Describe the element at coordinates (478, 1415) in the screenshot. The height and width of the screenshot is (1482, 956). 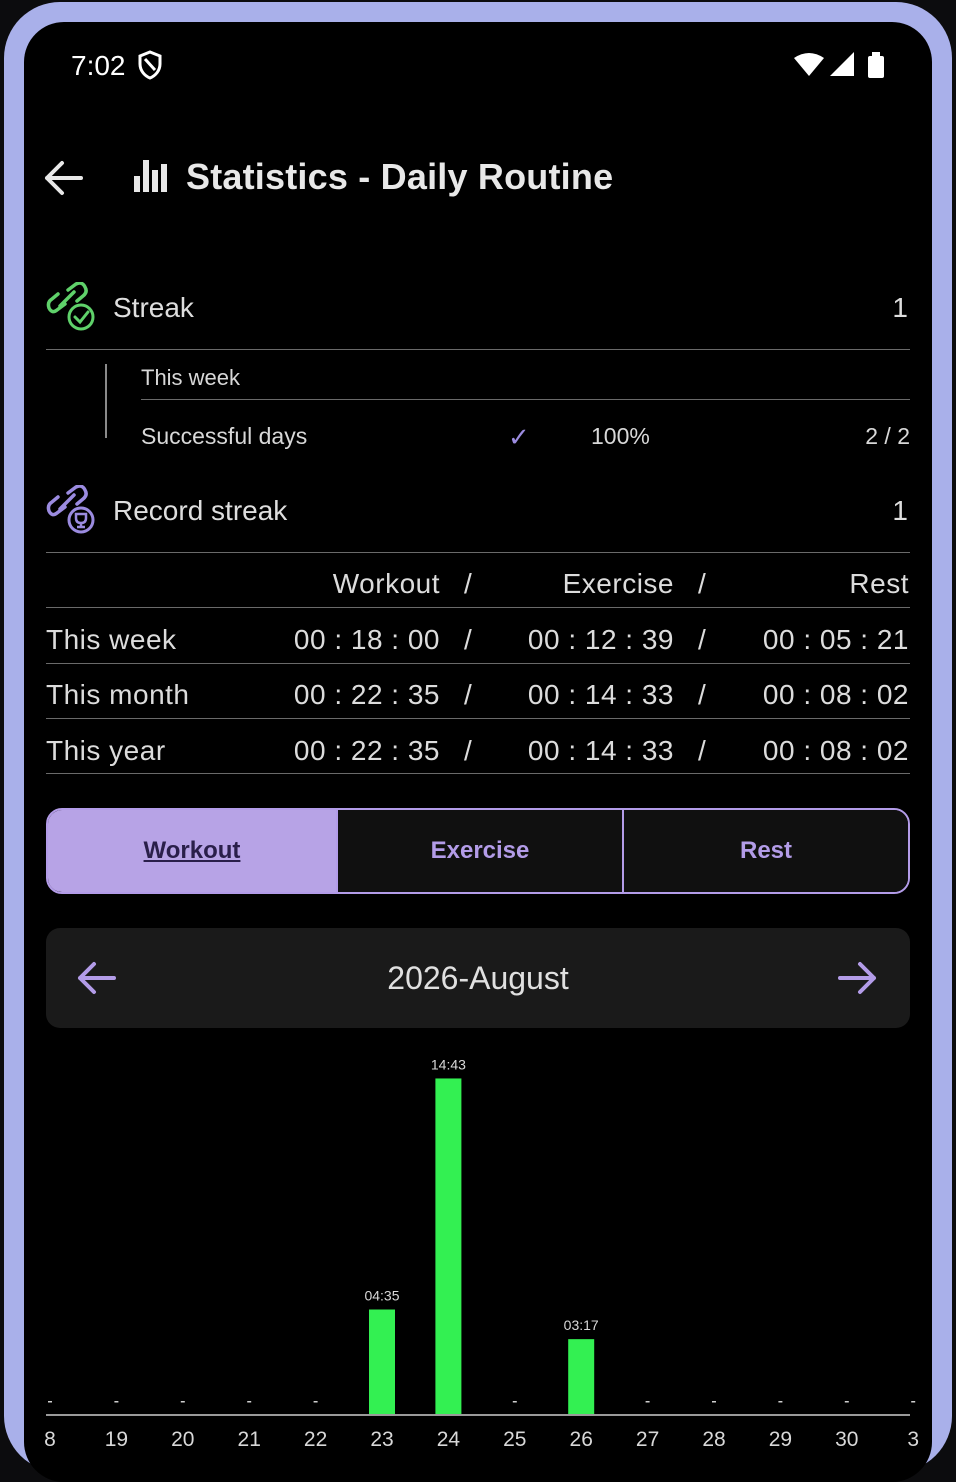
I see `chart-x-axis` at that location.